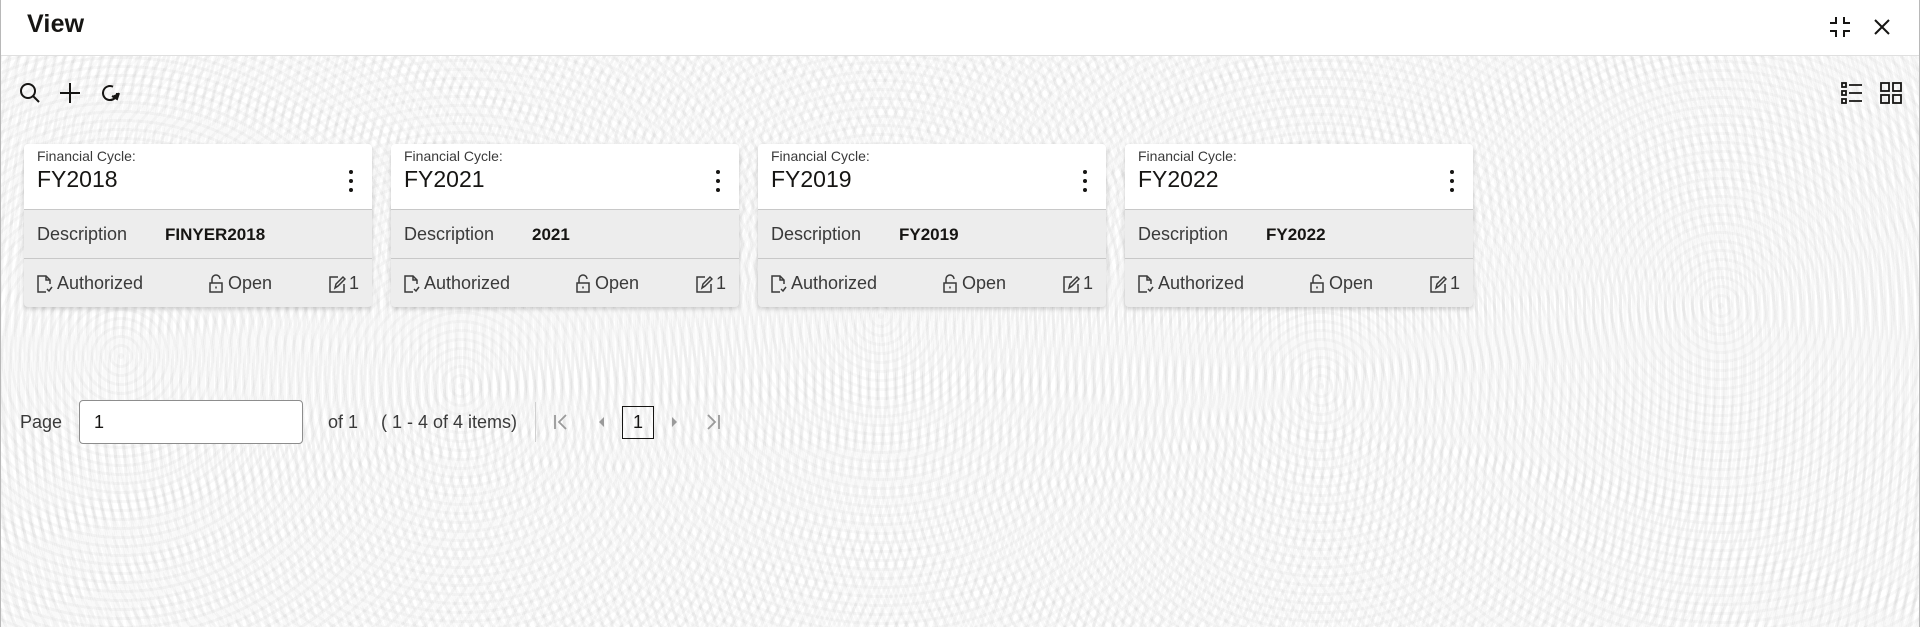  What do you see at coordinates (1840, 27) in the screenshot?
I see `compress-icon` at bounding box center [1840, 27].